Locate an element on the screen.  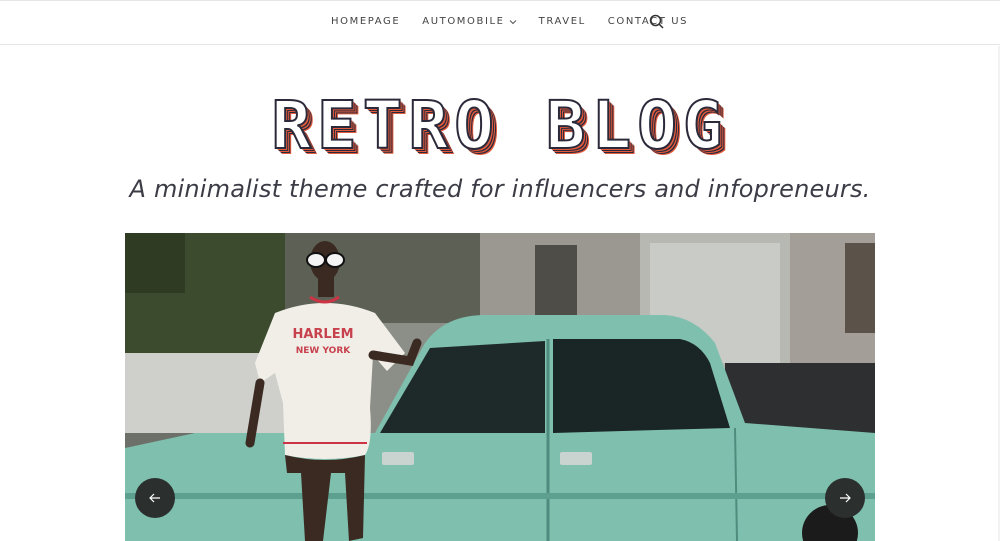
slider-next-button is located at coordinates (845, 498).